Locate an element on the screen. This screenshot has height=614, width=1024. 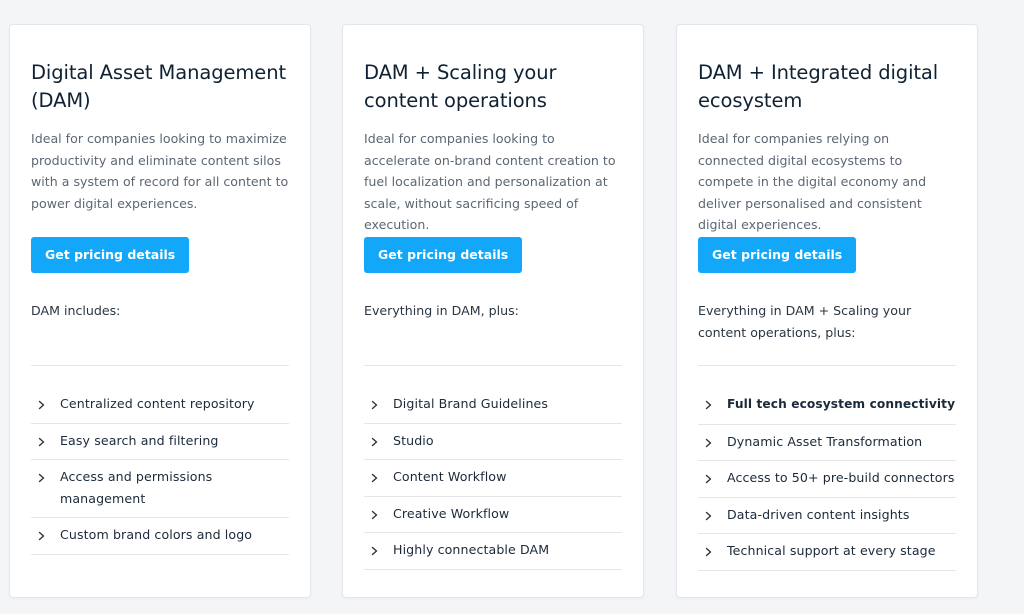
feature-item: Studio is located at coordinates (493, 442).